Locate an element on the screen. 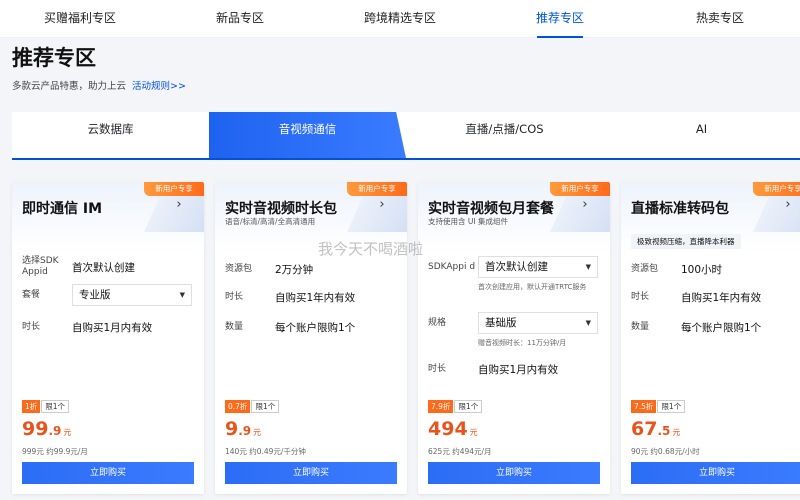  watermark-text: 我今天不喝酒啦 is located at coordinates (371, 249).